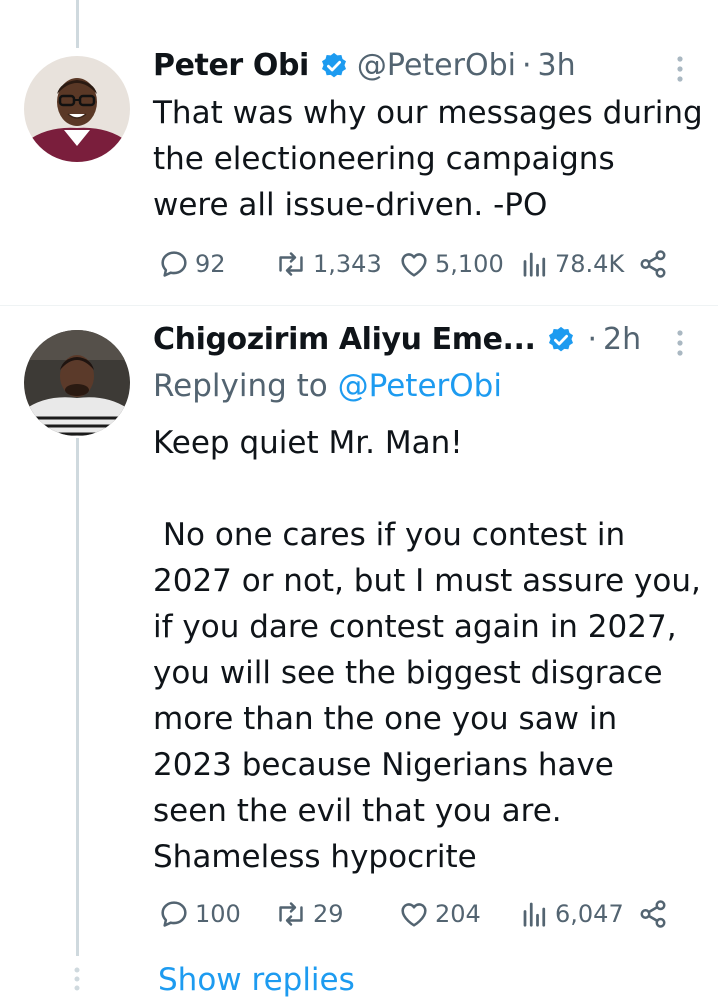 This screenshot has width=718, height=1001. What do you see at coordinates (622, 339) in the screenshot?
I see `tweet-time: 2h` at bounding box center [622, 339].